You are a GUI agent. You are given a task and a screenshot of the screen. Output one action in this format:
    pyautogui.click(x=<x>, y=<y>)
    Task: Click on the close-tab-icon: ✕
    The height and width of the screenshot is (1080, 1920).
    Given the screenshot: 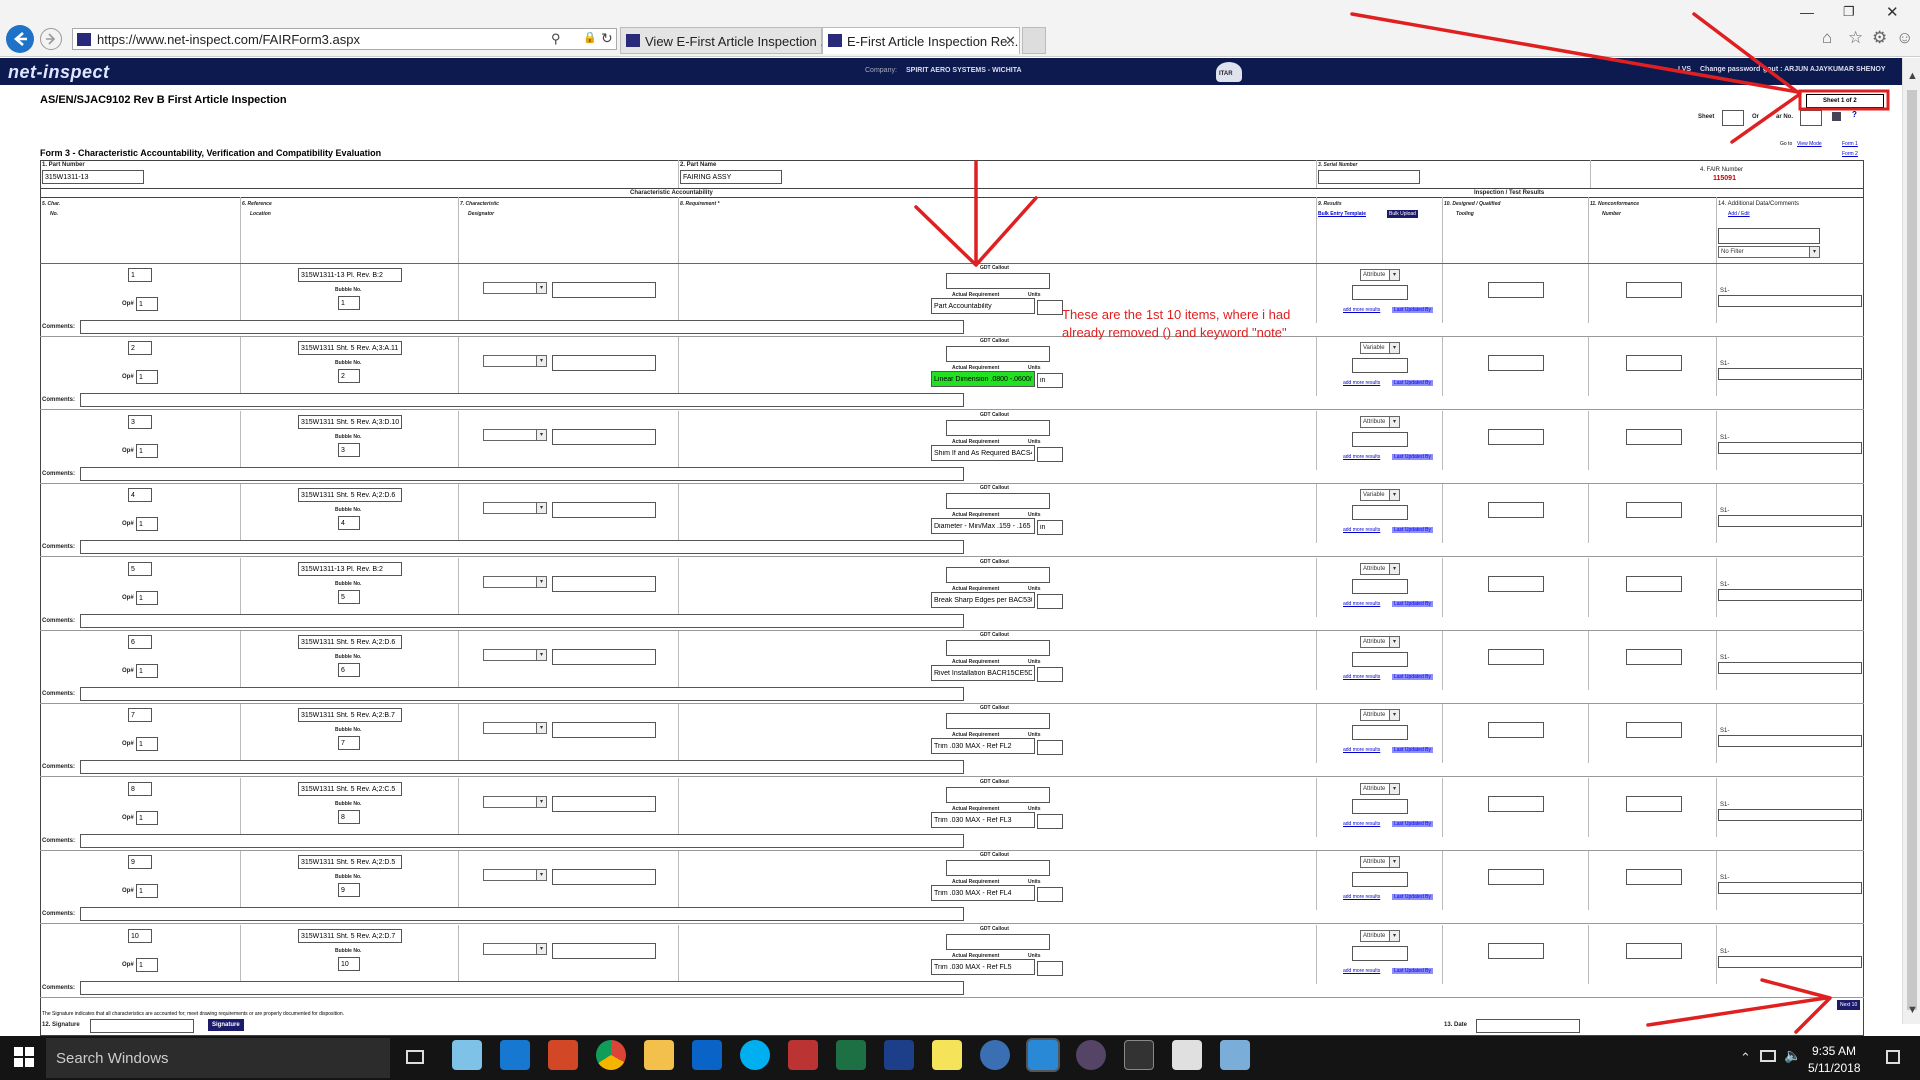 What is the action you would take?
    pyautogui.click(x=1010, y=41)
    